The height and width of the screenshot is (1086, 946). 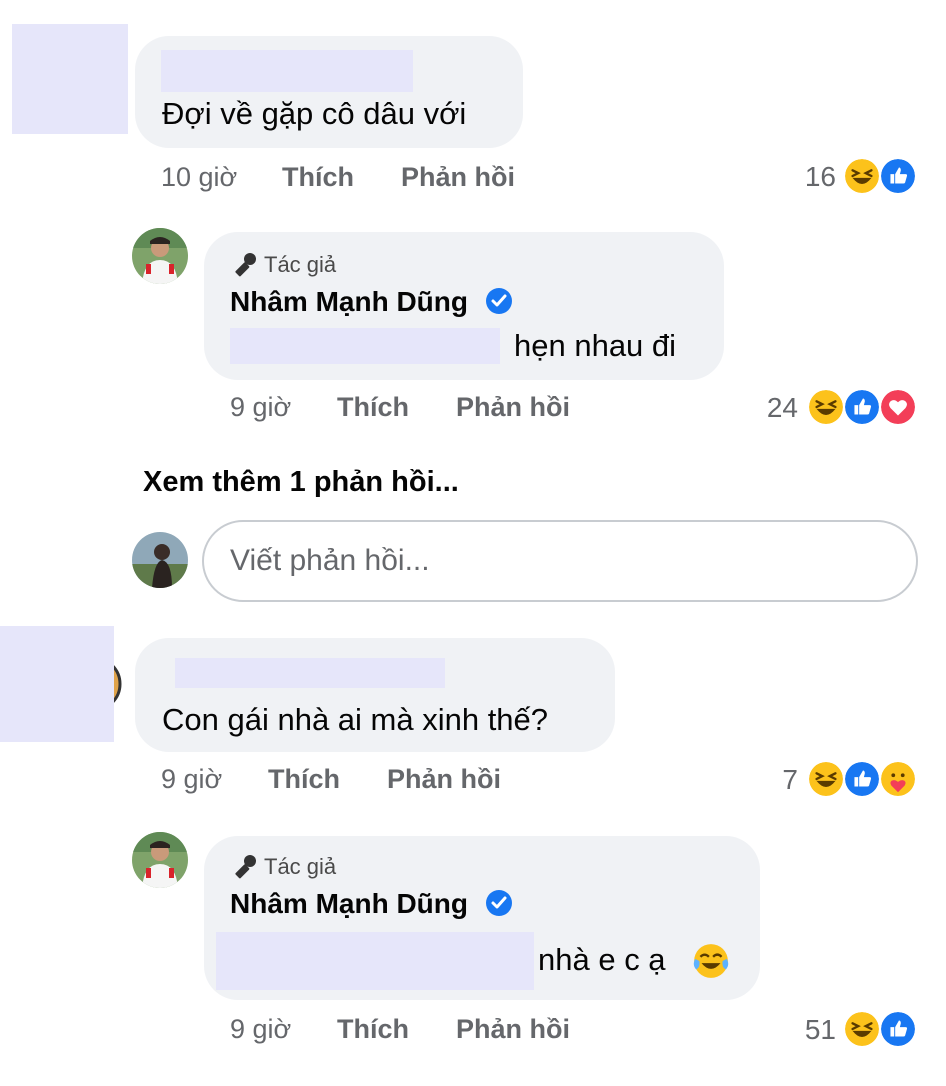 What do you see at coordinates (711, 961) in the screenshot?
I see `tears-of-joy-emoji-icon` at bounding box center [711, 961].